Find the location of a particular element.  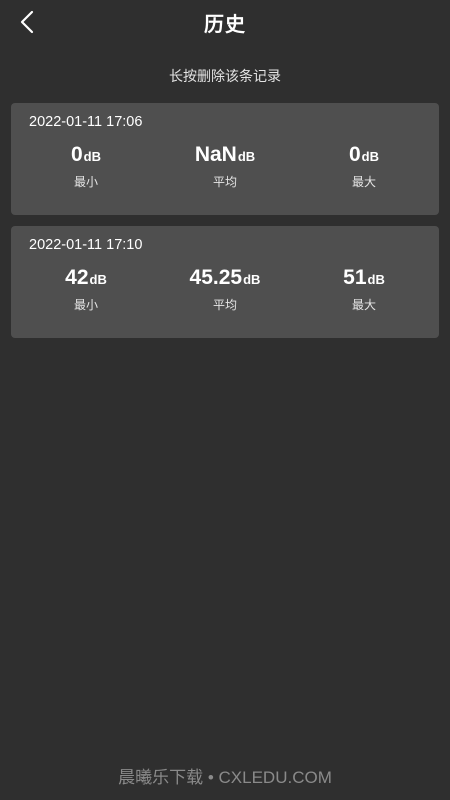

page-title: 历史 is located at coordinates (225, 24).